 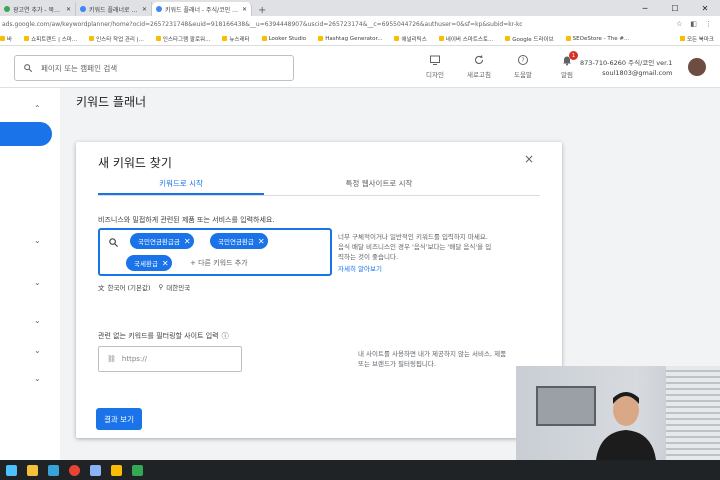 What do you see at coordinates (124, 287) in the screenshot?
I see `language-selector: 文 한국어 (기본값)` at bounding box center [124, 287].